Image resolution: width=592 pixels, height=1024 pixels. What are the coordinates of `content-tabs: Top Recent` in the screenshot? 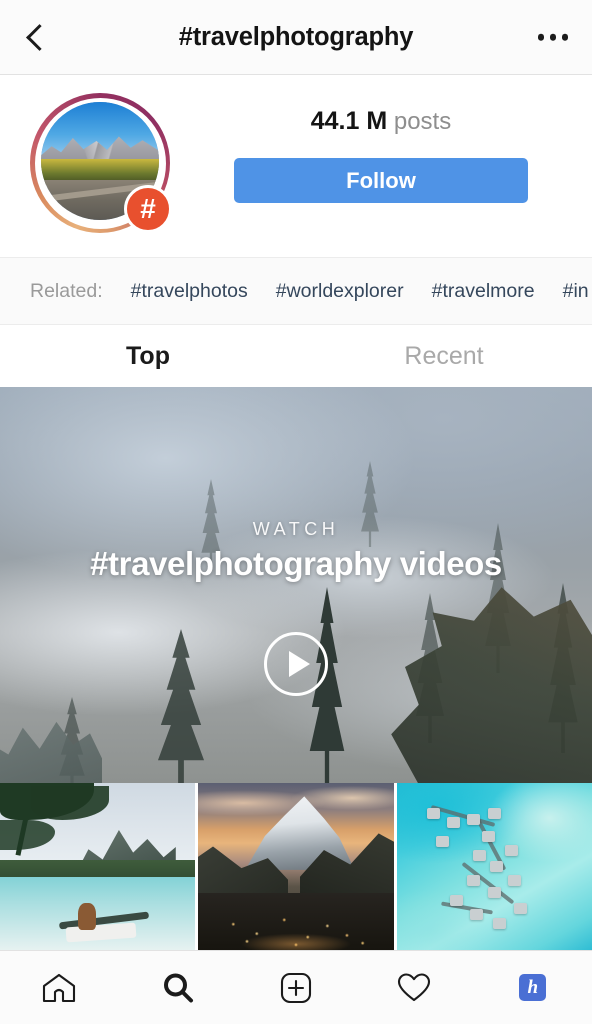 It's located at (296, 356).